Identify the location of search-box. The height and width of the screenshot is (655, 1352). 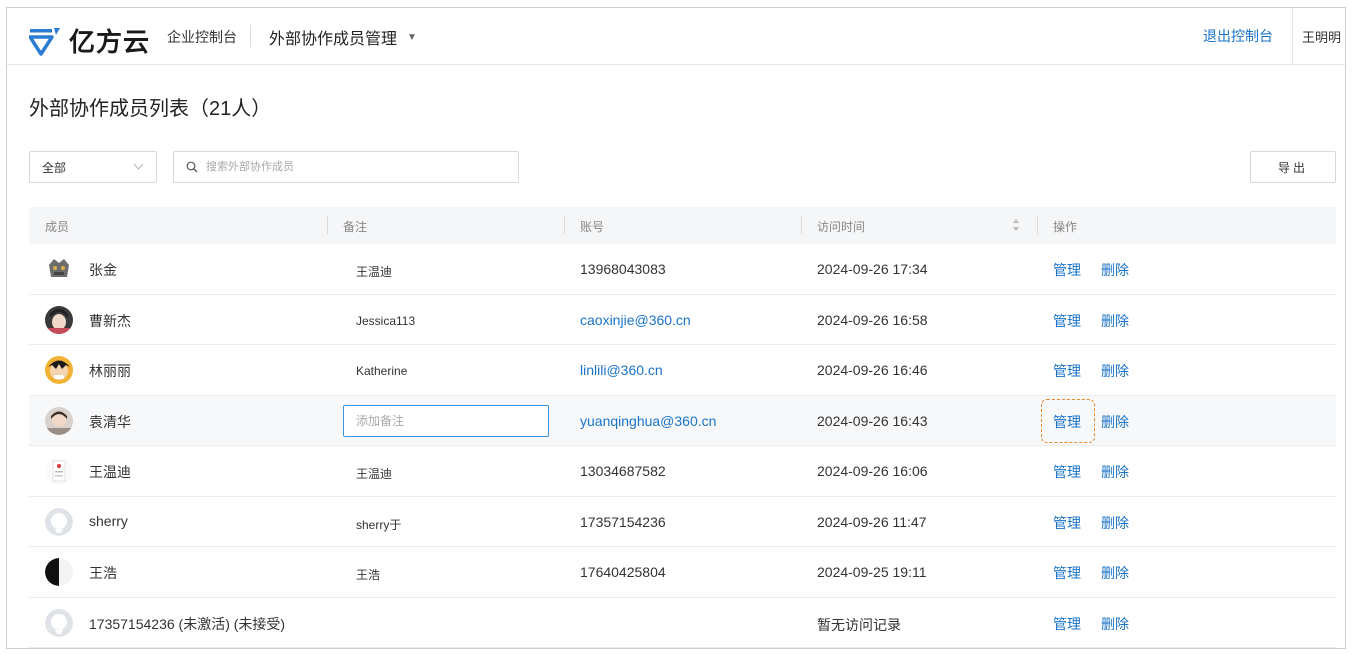
(346, 167).